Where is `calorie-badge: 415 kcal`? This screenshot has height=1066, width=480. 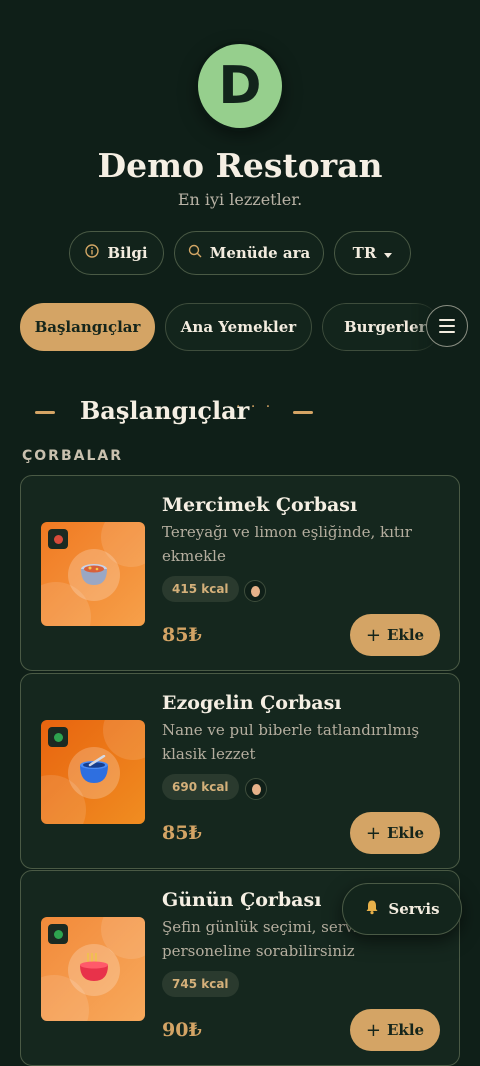 calorie-badge: 415 kcal is located at coordinates (200, 589).